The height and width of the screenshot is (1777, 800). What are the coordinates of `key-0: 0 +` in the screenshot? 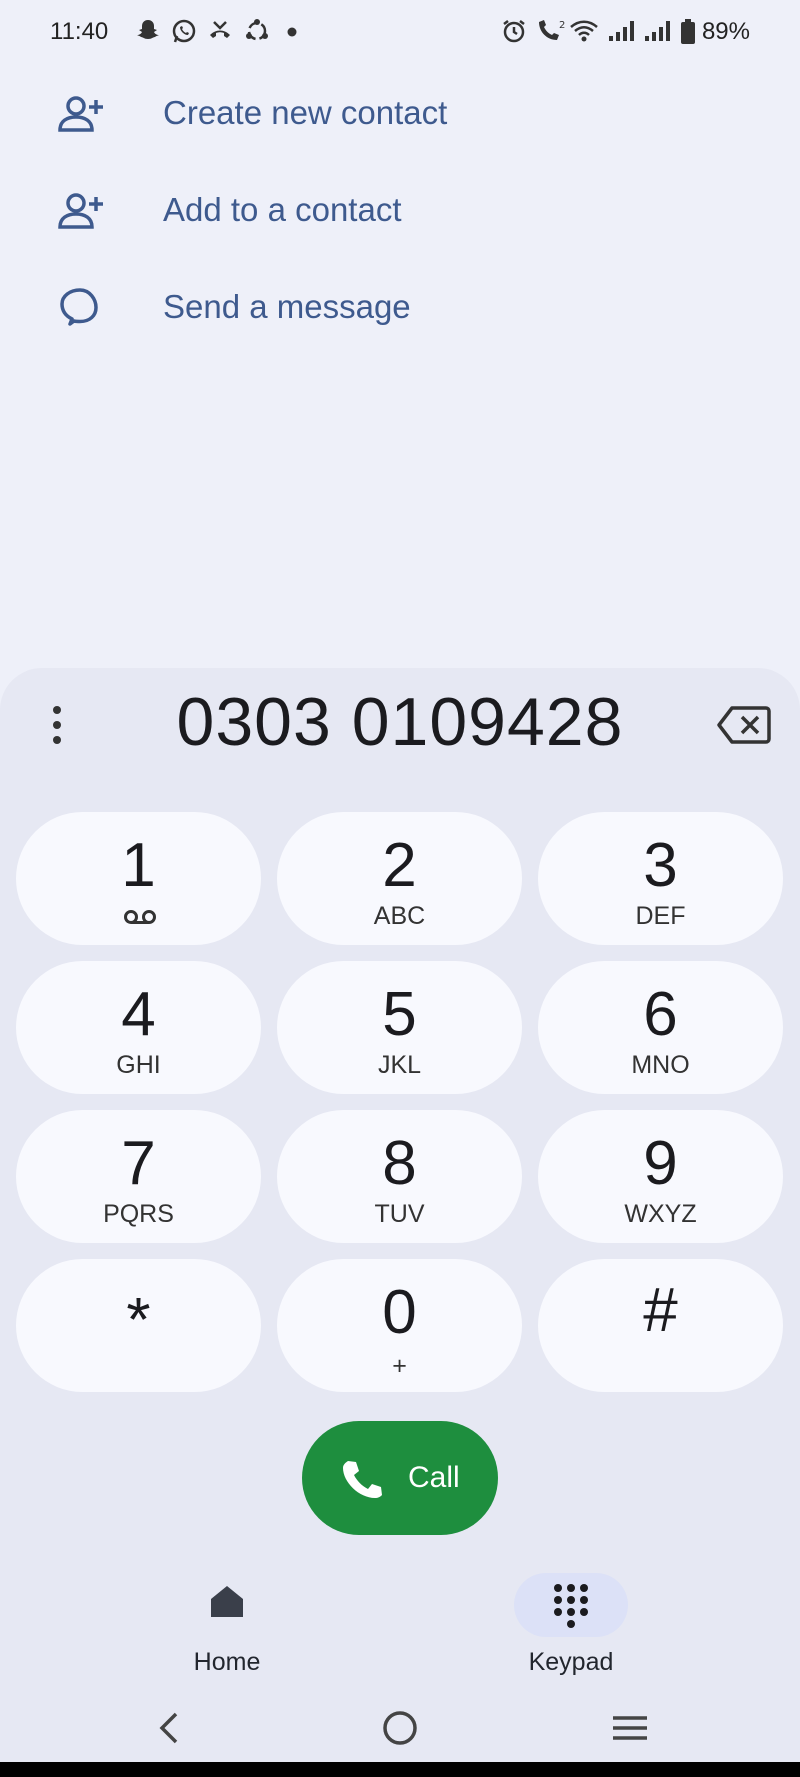 It's located at (399, 1325).